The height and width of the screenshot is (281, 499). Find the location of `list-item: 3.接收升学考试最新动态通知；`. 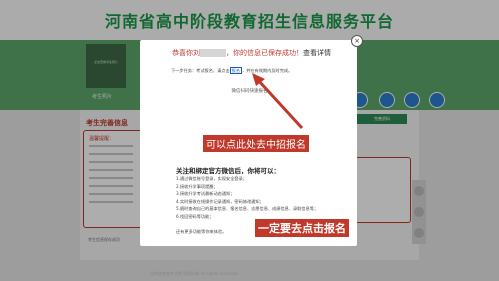

list-item: 3.接收升学考试最新动态通知； is located at coordinates (205, 193).